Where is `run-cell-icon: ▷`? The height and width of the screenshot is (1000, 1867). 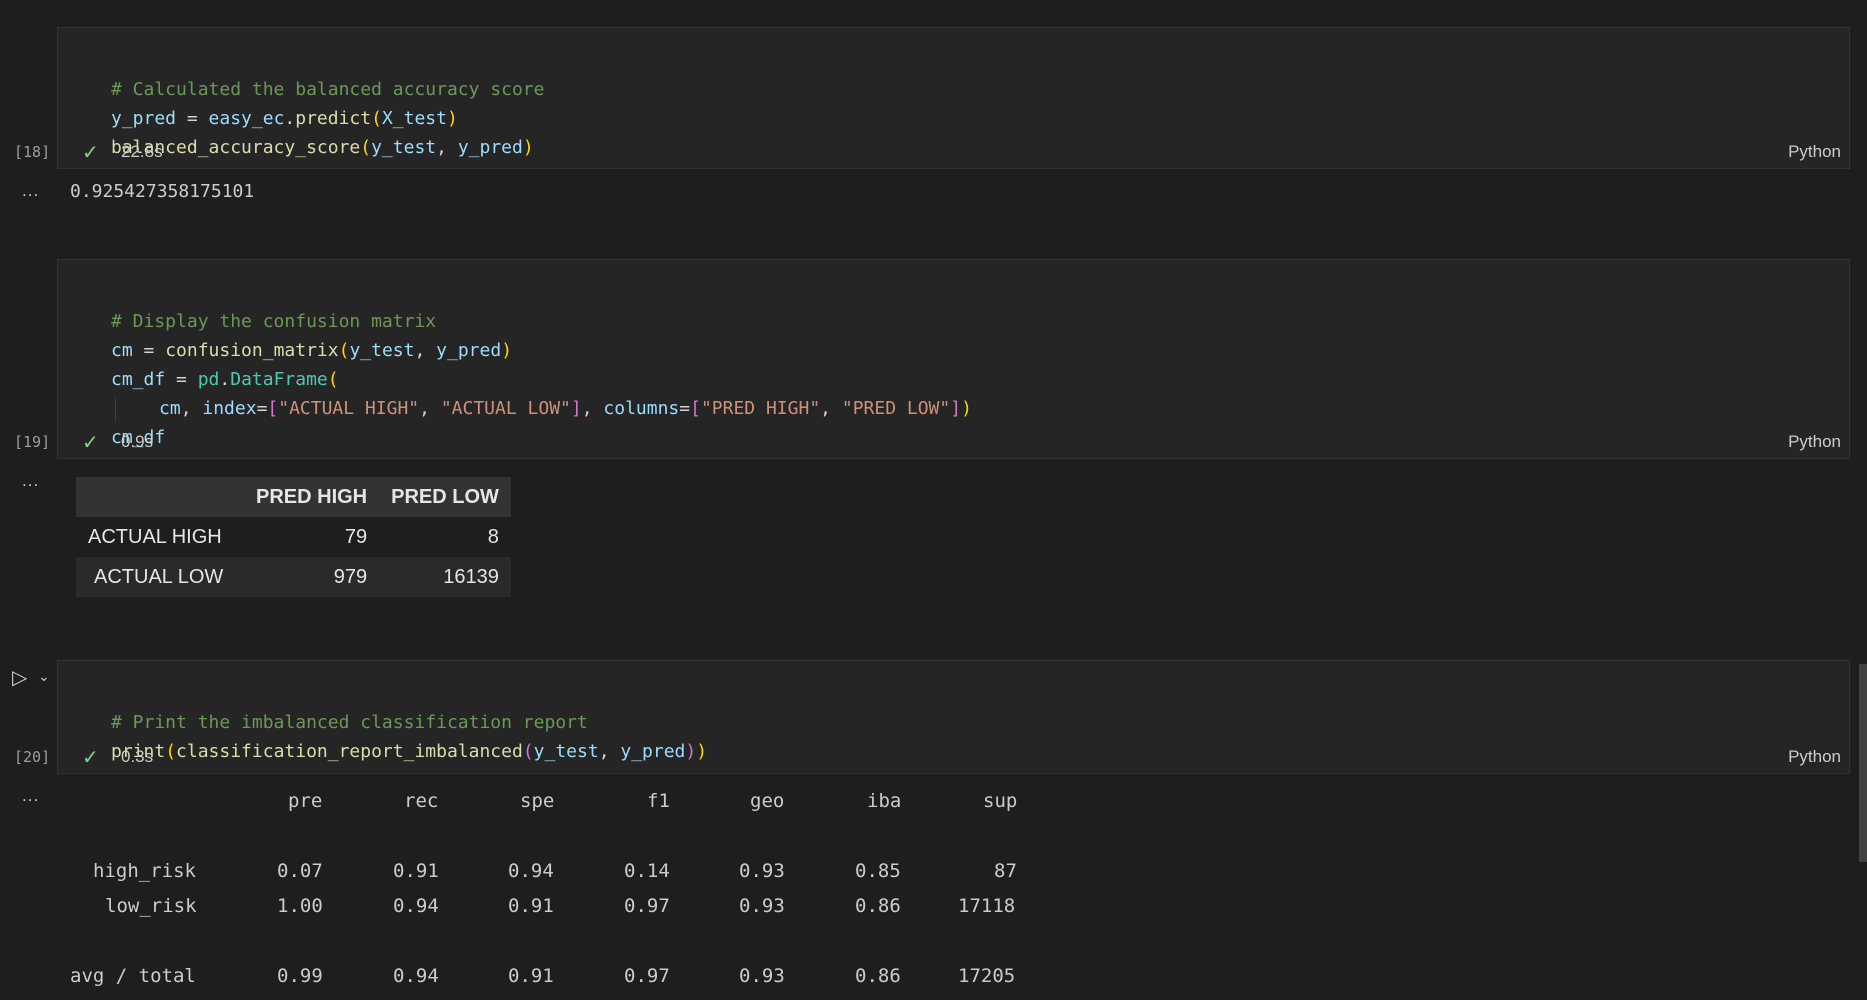
run-cell-icon: ▷ is located at coordinates (19, 677).